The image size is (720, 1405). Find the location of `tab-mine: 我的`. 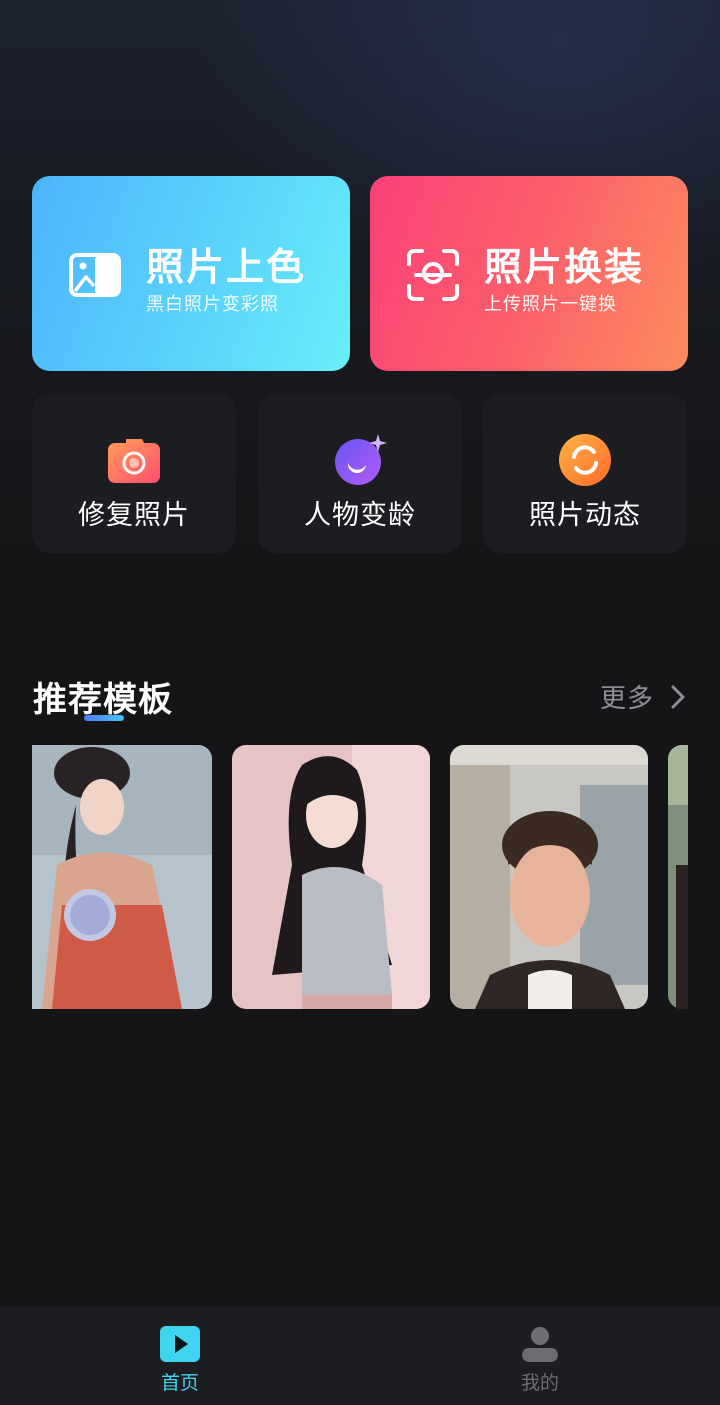

tab-mine: 我的 is located at coordinates (540, 1355).